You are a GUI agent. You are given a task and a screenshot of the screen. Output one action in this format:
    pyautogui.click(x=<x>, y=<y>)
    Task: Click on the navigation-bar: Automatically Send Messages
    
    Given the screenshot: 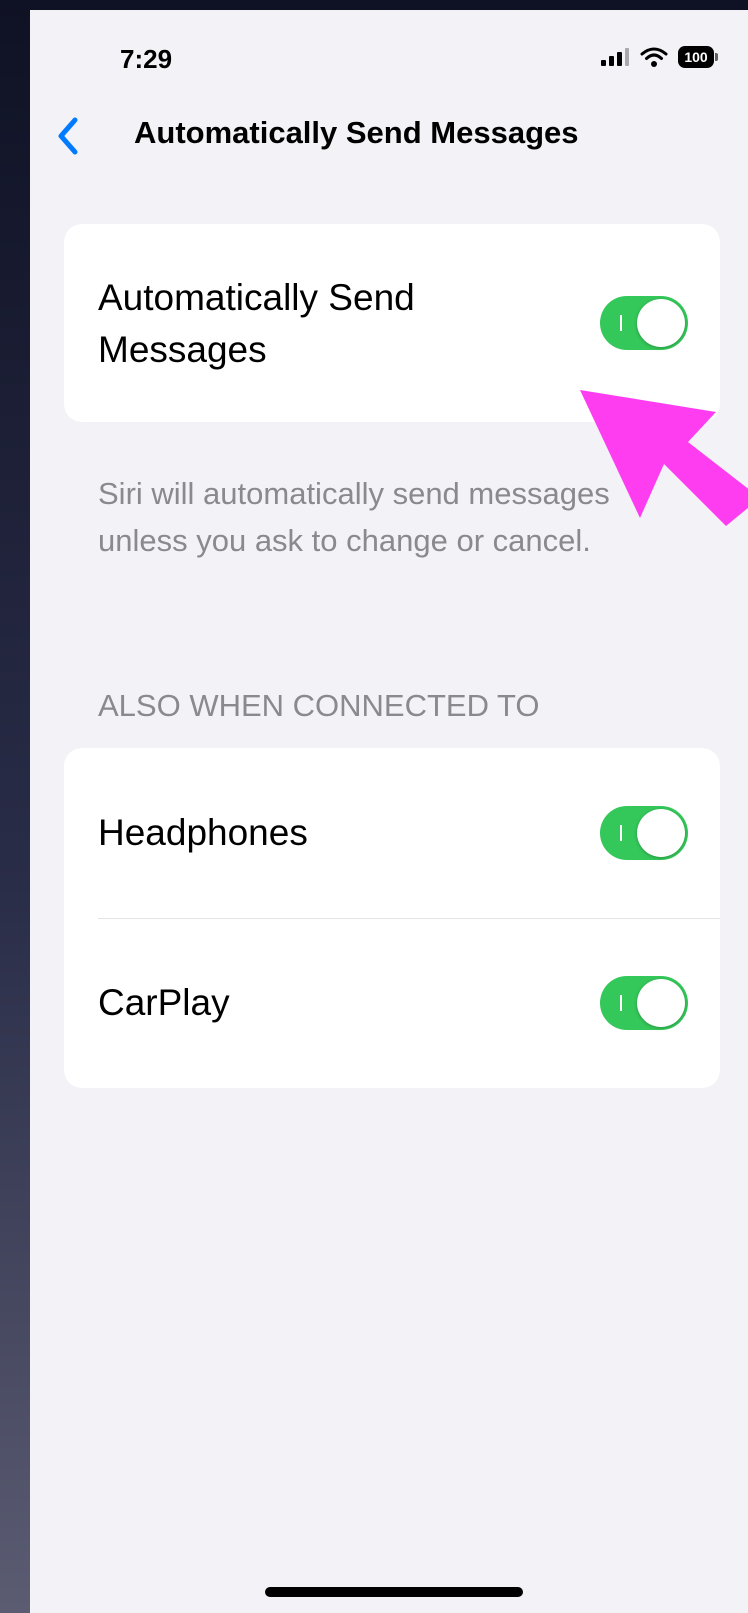 What is the action you would take?
    pyautogui.click(x=389, y=137)
    